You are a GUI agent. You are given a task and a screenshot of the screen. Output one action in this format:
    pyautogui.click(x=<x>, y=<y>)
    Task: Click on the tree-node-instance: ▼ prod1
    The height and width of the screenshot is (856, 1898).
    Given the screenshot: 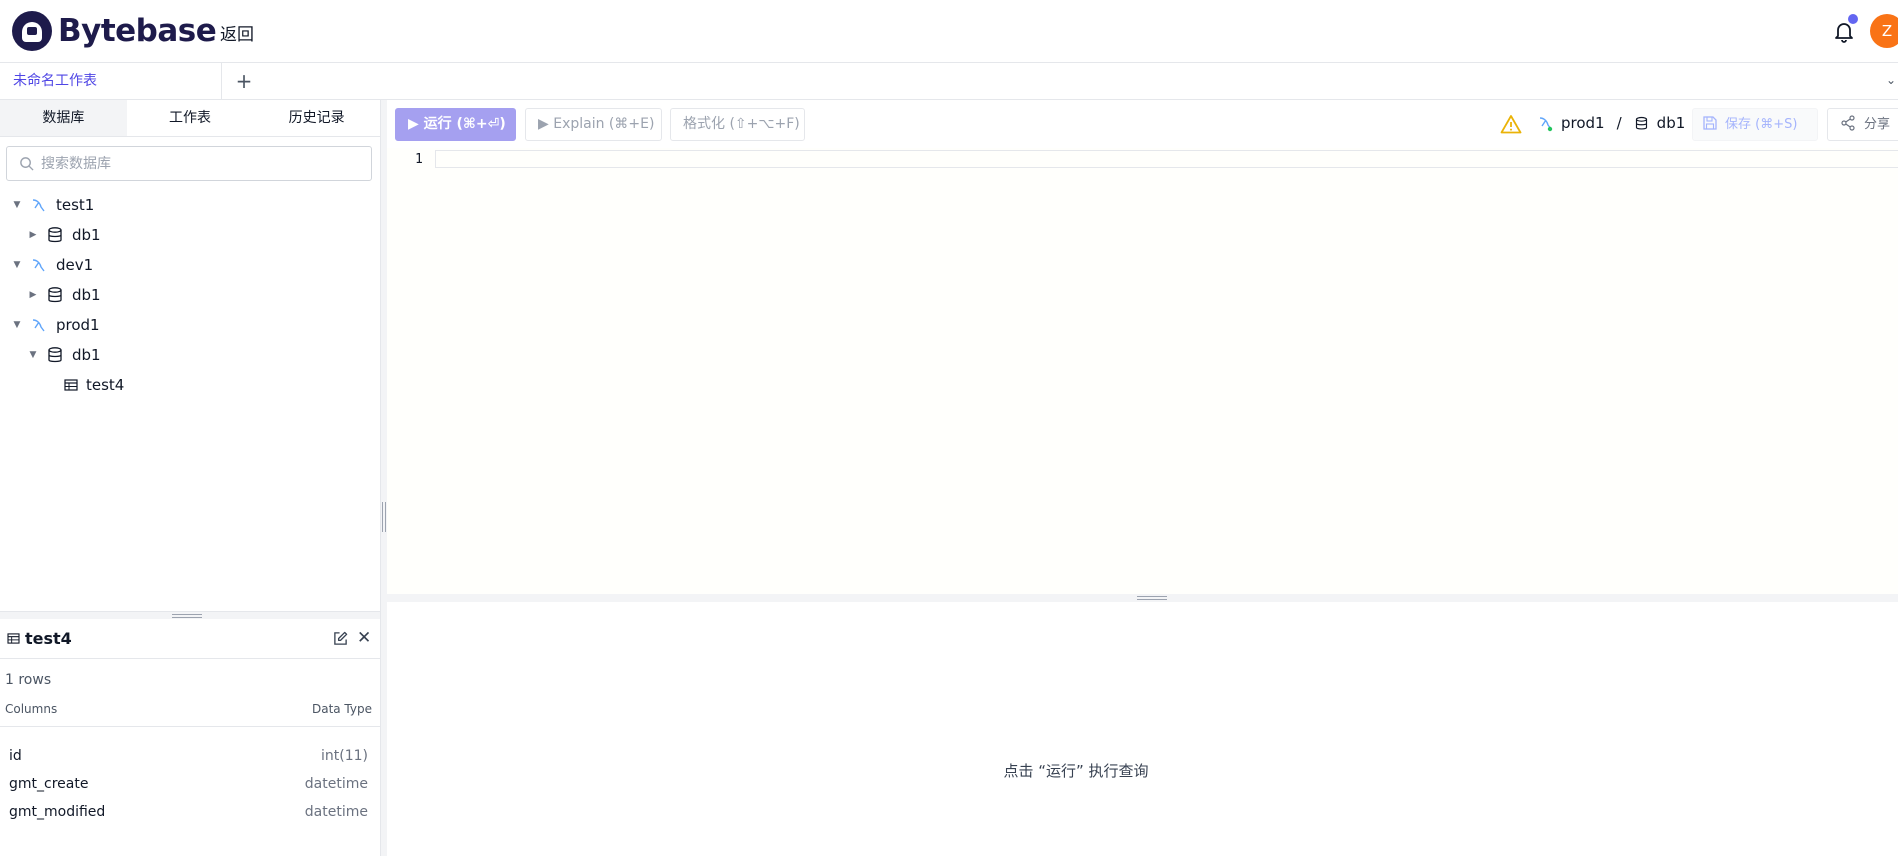 What is the action you would take?
    pyautogui.click(x=56, y=325)
    